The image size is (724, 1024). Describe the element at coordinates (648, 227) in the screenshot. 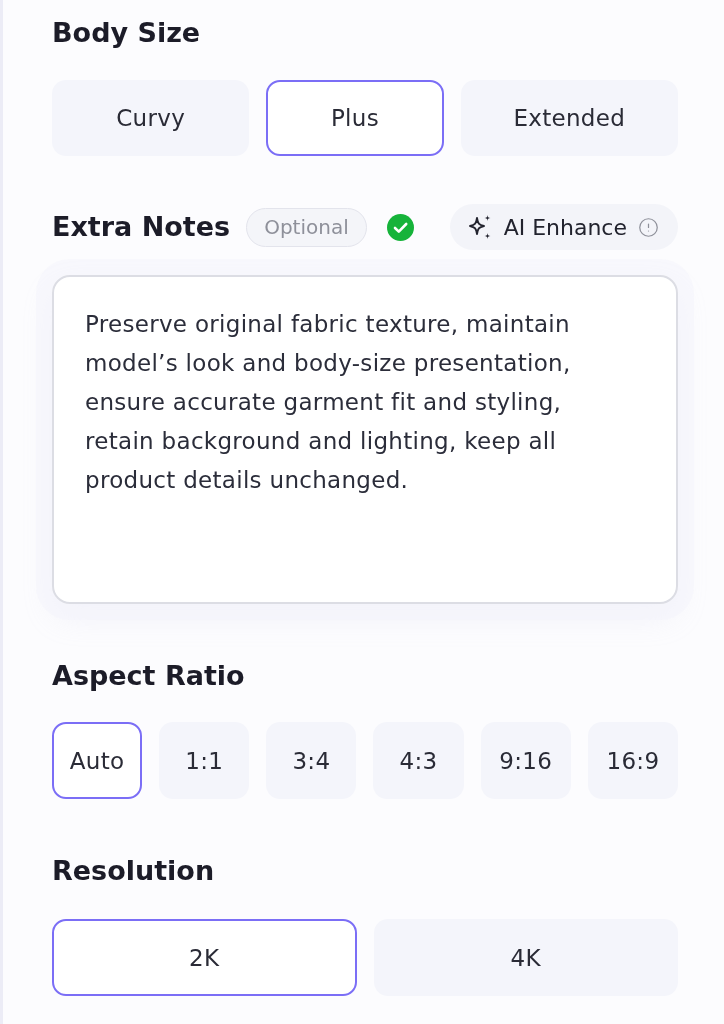

I see `alert-icon` at that location.